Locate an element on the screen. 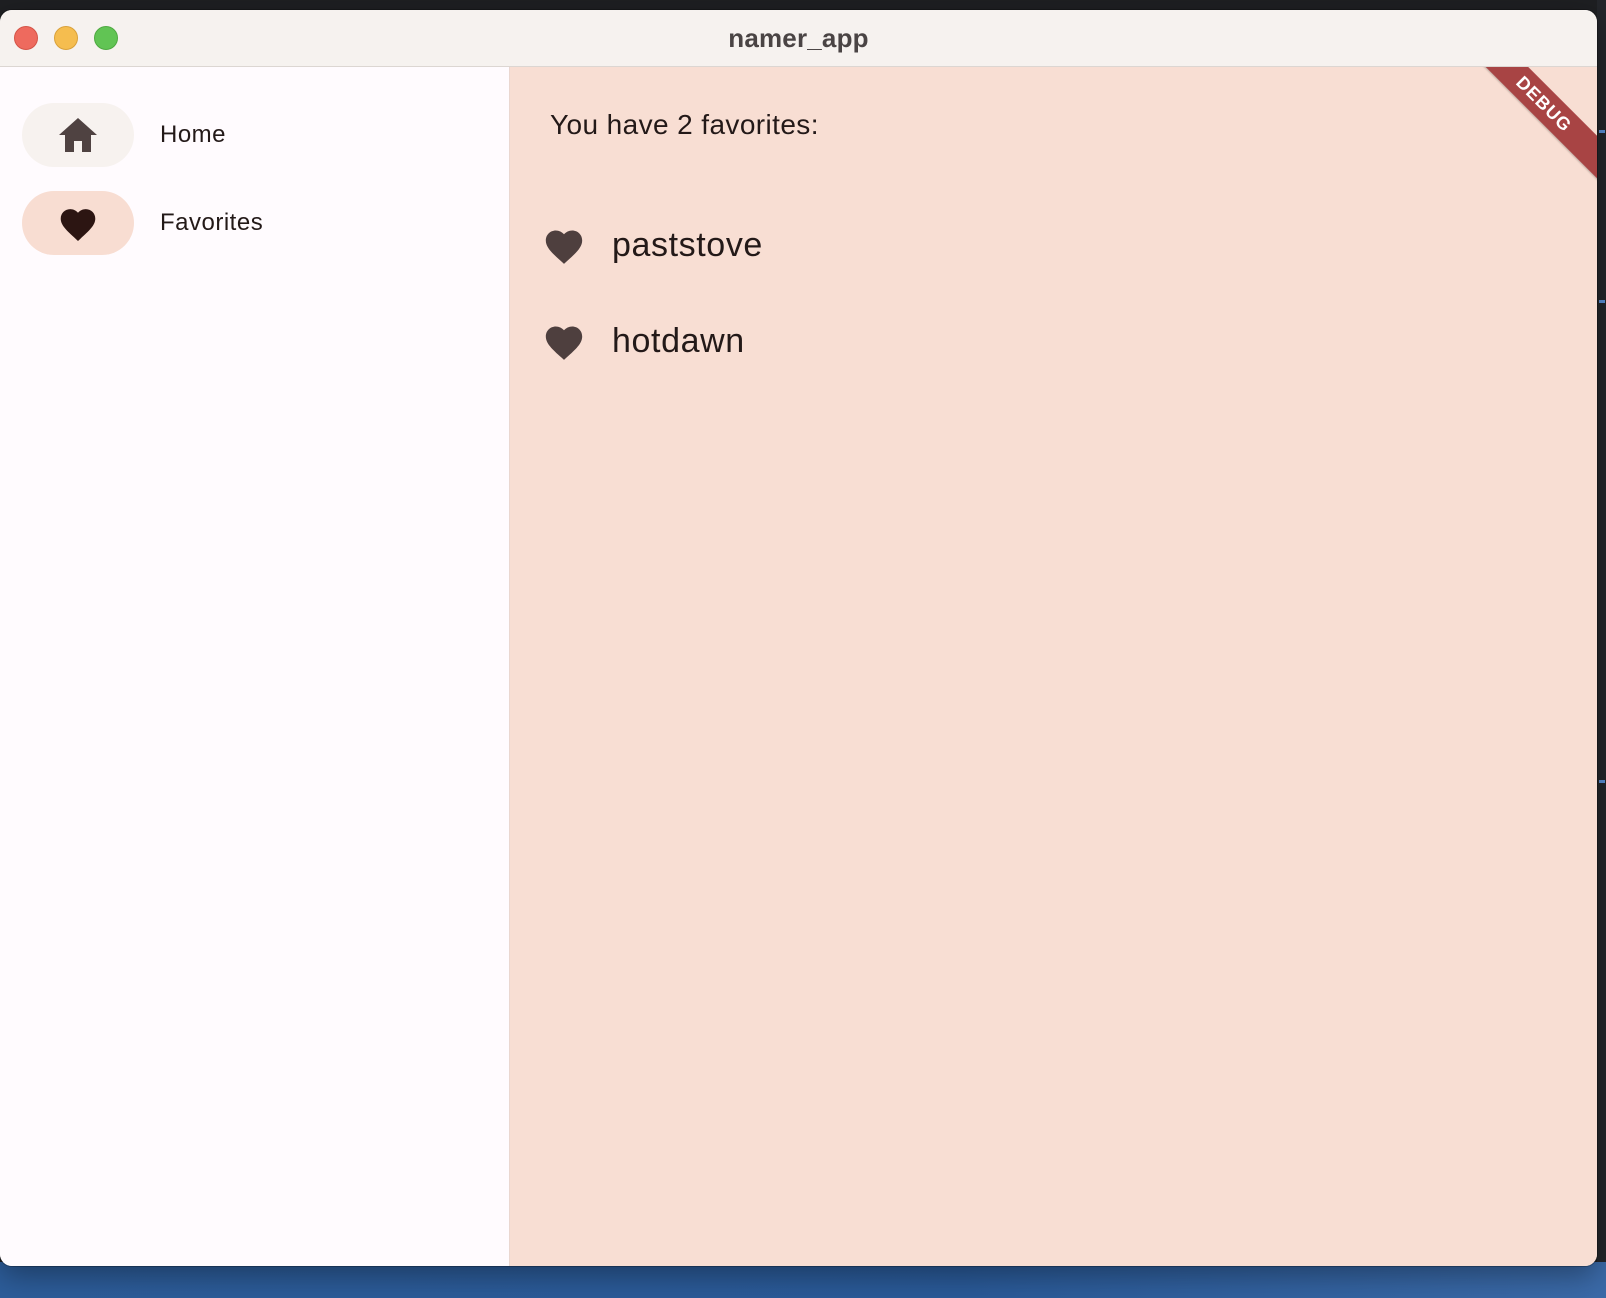  nav-item-favorites: Favorites is located at coordinates (142, 223).